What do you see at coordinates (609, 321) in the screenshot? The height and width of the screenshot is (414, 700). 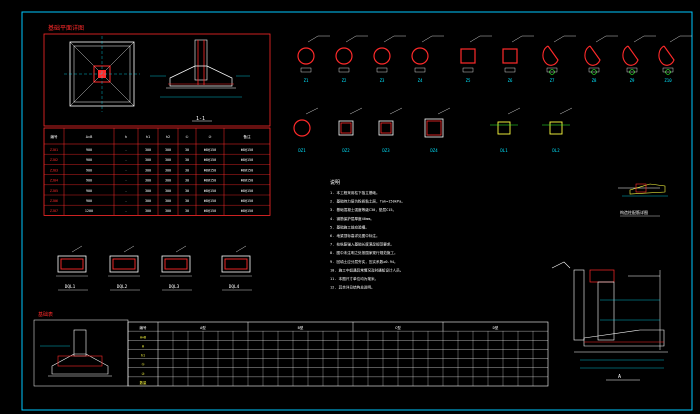 I see `detail-large: A` at bounding box center [609, 321].